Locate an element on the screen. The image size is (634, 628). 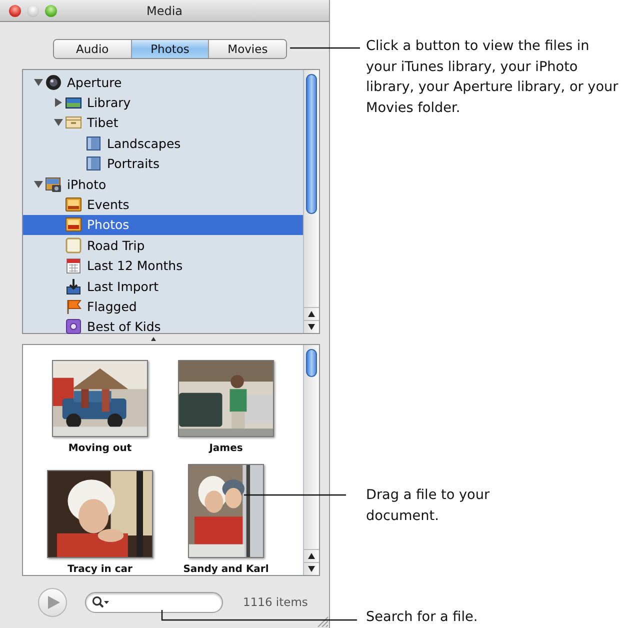
callout-text: Click a button to view the files in your iTunes library, your iPhoto library, your Aperture library, or your Movies folder. is located at coordinates (493, 77).